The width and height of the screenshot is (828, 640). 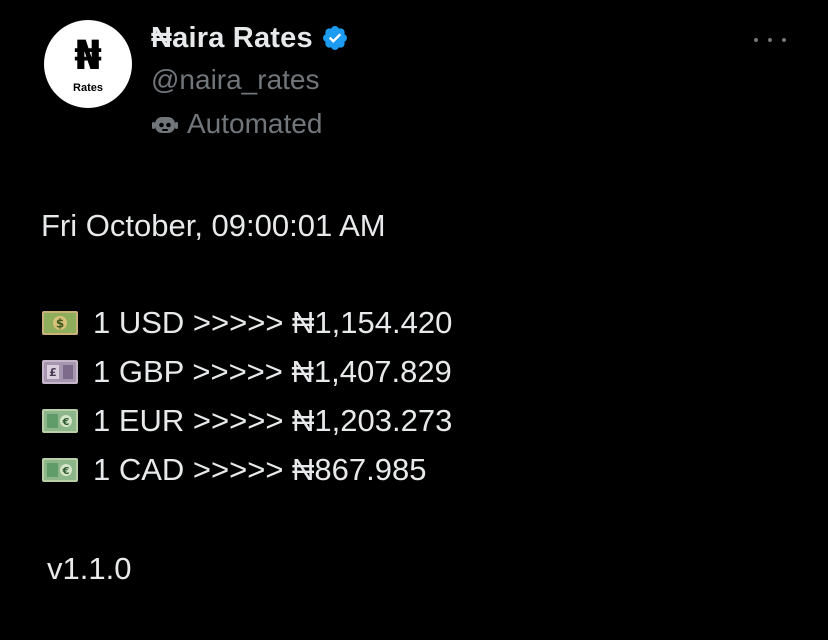 I want to click on verified-badge-icon, so click(x=335, y=38).